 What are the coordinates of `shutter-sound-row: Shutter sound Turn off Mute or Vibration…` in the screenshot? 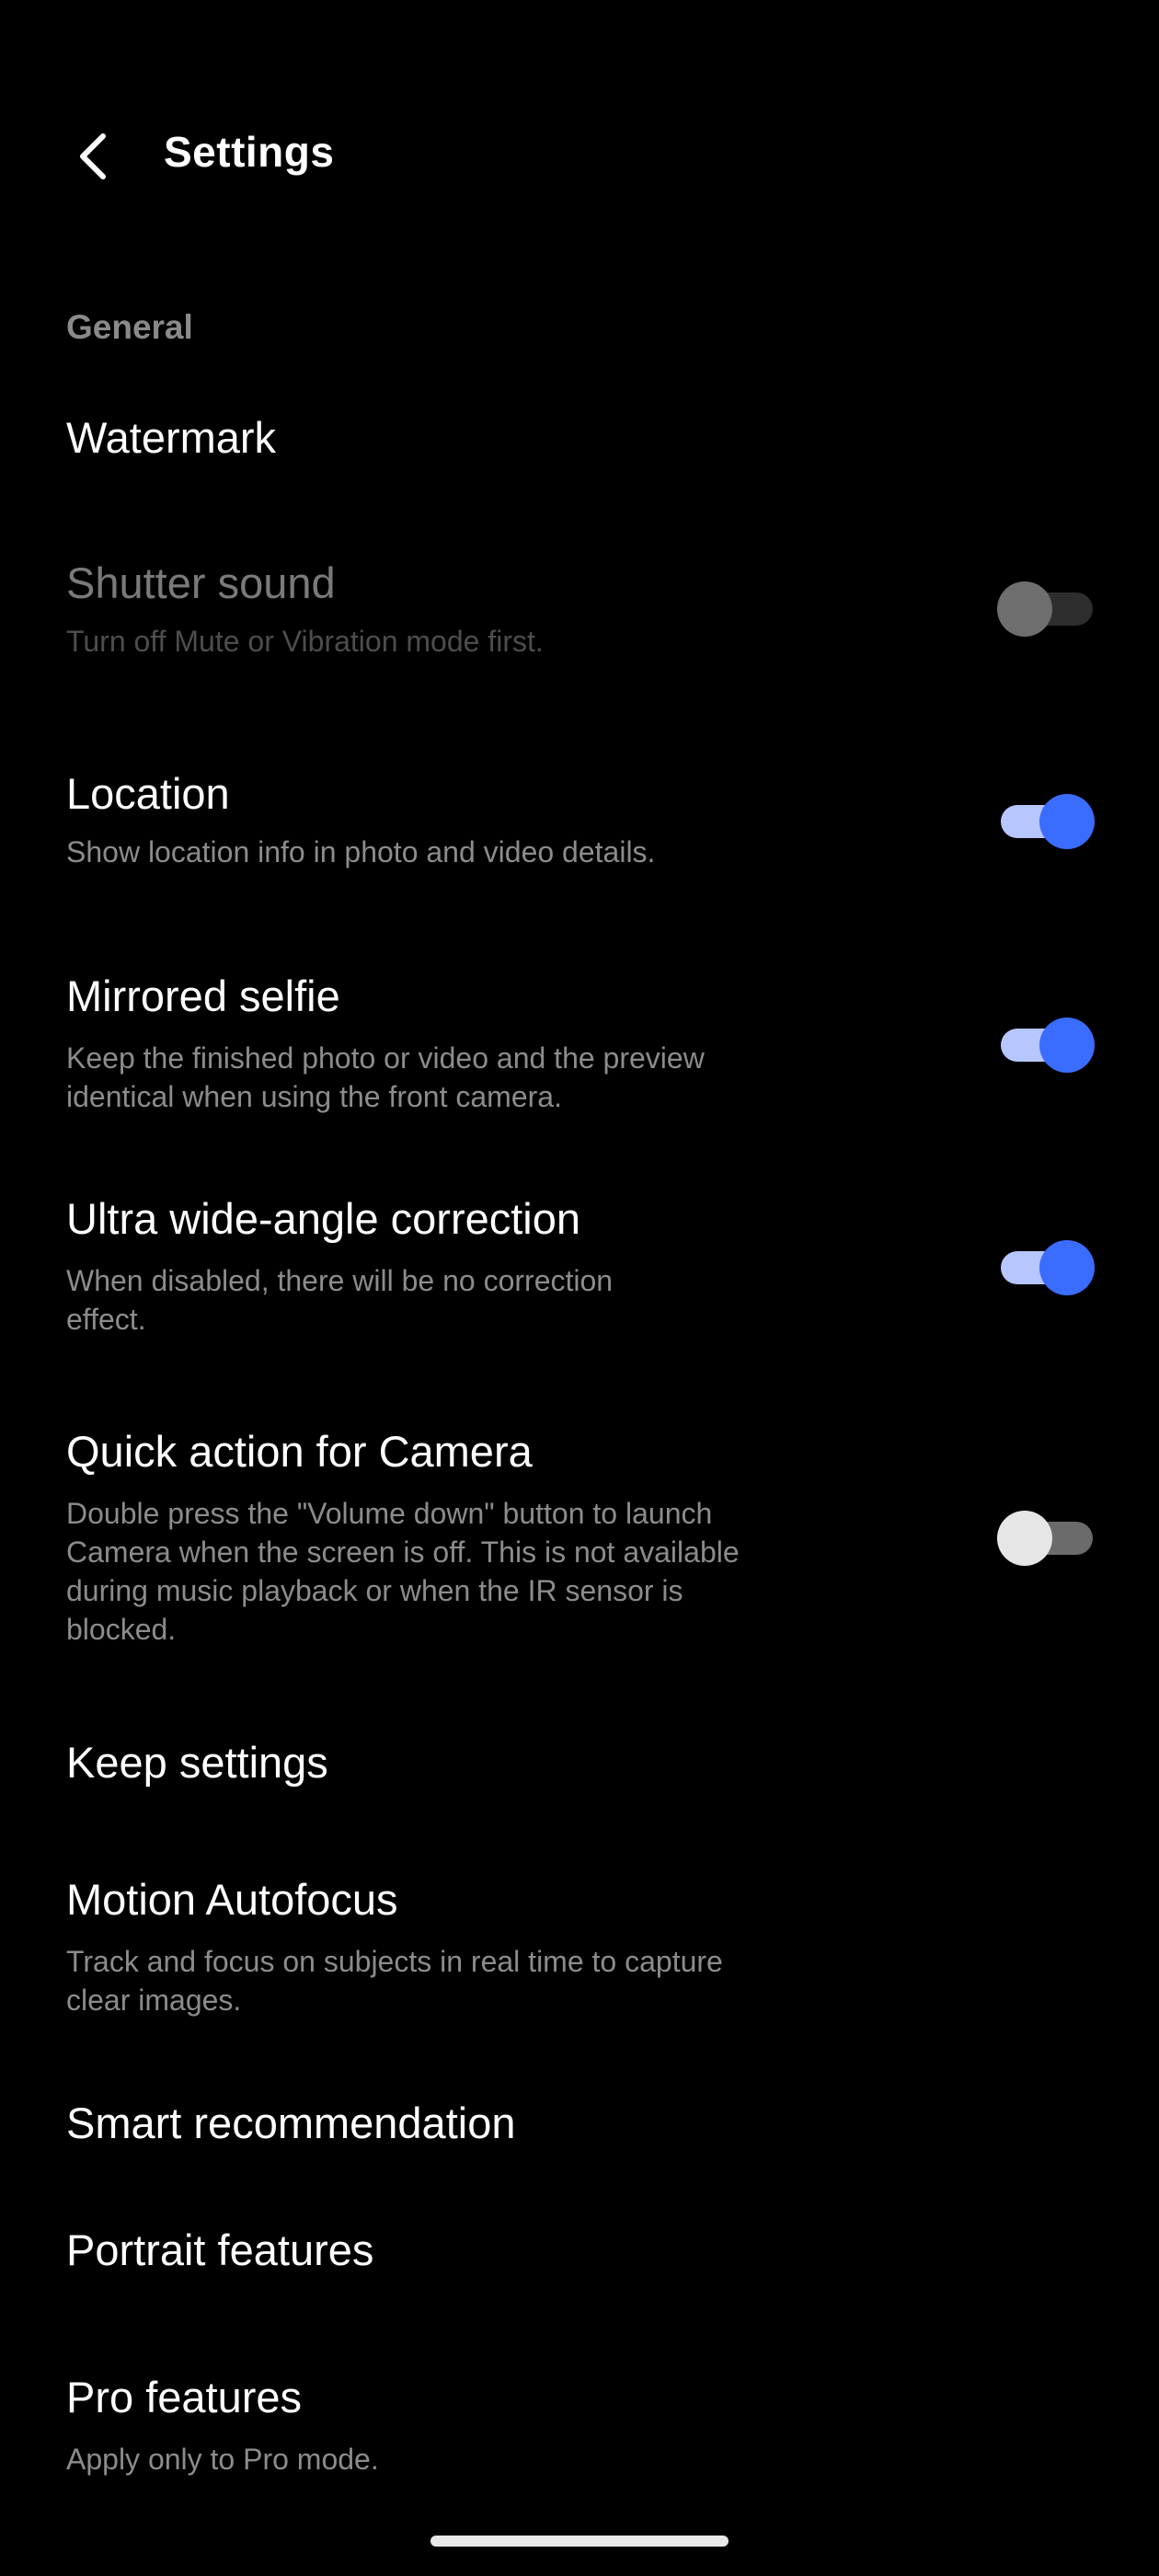 It's located at (579, 616).